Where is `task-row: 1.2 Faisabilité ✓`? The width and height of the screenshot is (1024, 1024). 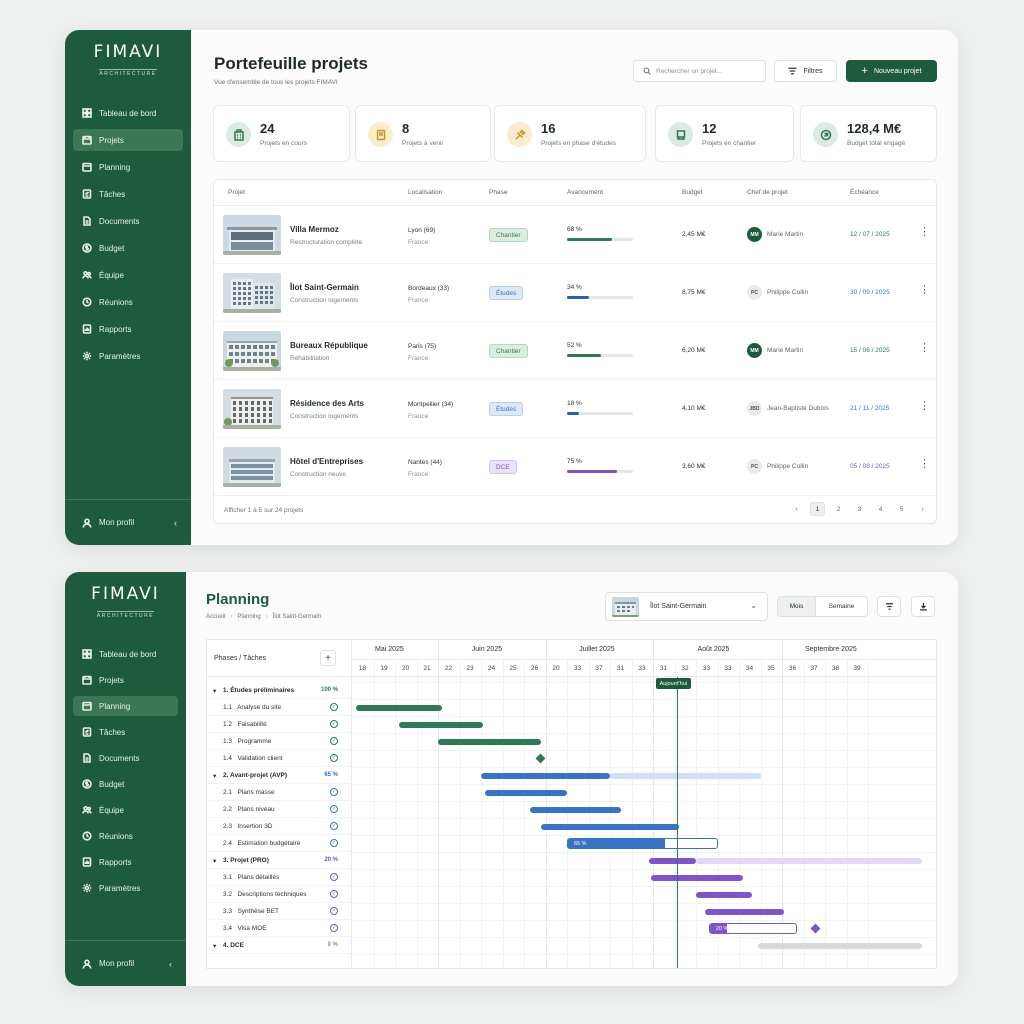 task-row: 1.2 Faisabilité ✓ is located at coordinates (279, 724).